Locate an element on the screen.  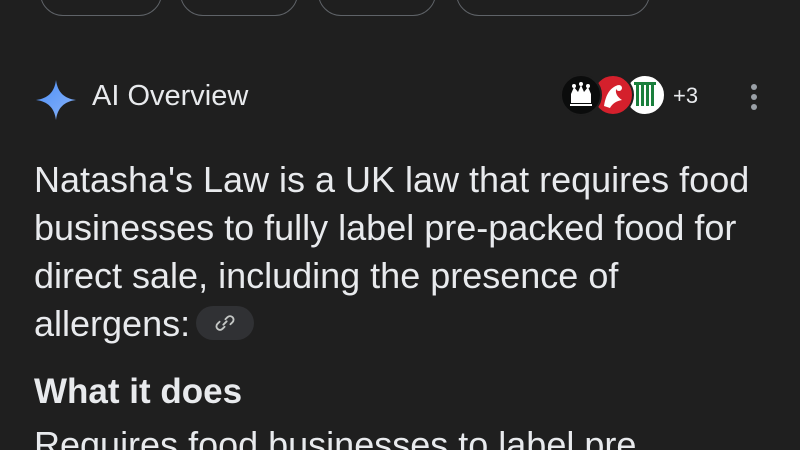
filter-chip-row is located at coordinates (400, 9).